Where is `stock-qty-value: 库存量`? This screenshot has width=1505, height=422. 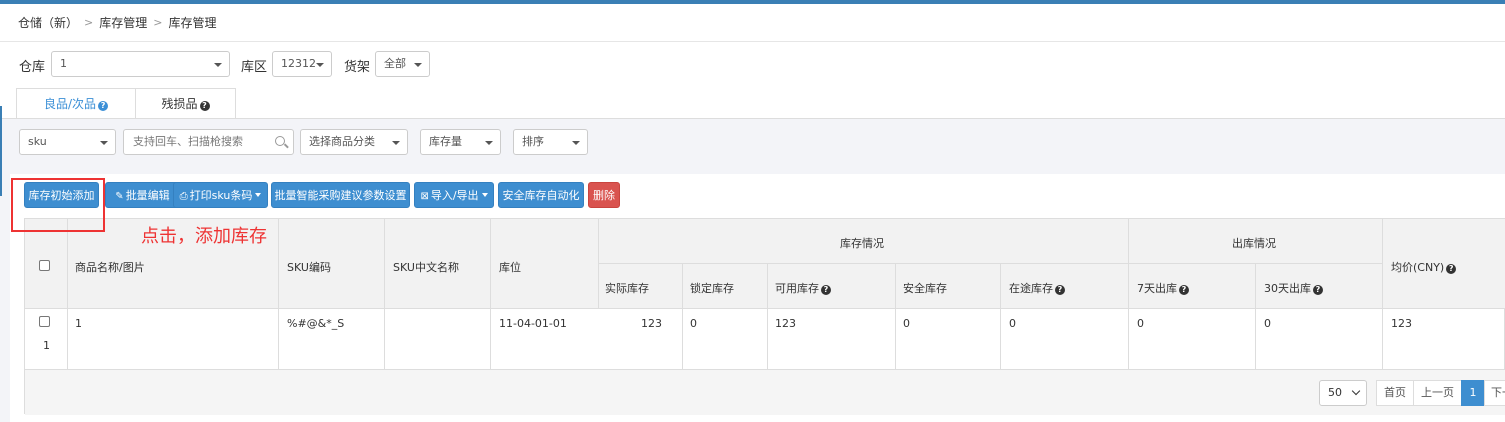
stock-qty-value: 库存量 is located at coordinates (445, 141).